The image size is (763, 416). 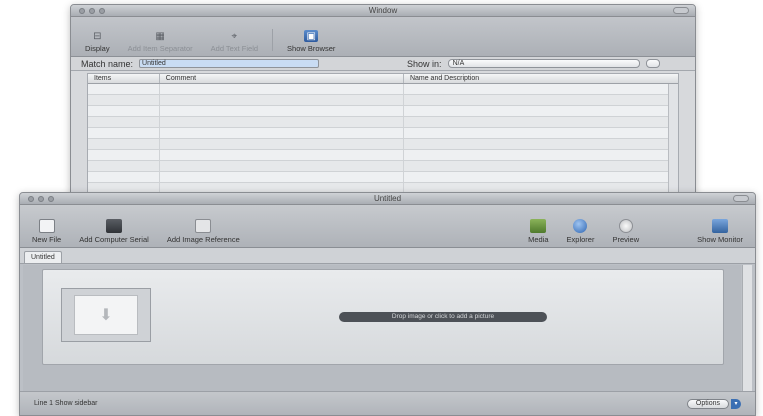 I want to click on show-in-label: Show in:, so click(x=424, y=63).